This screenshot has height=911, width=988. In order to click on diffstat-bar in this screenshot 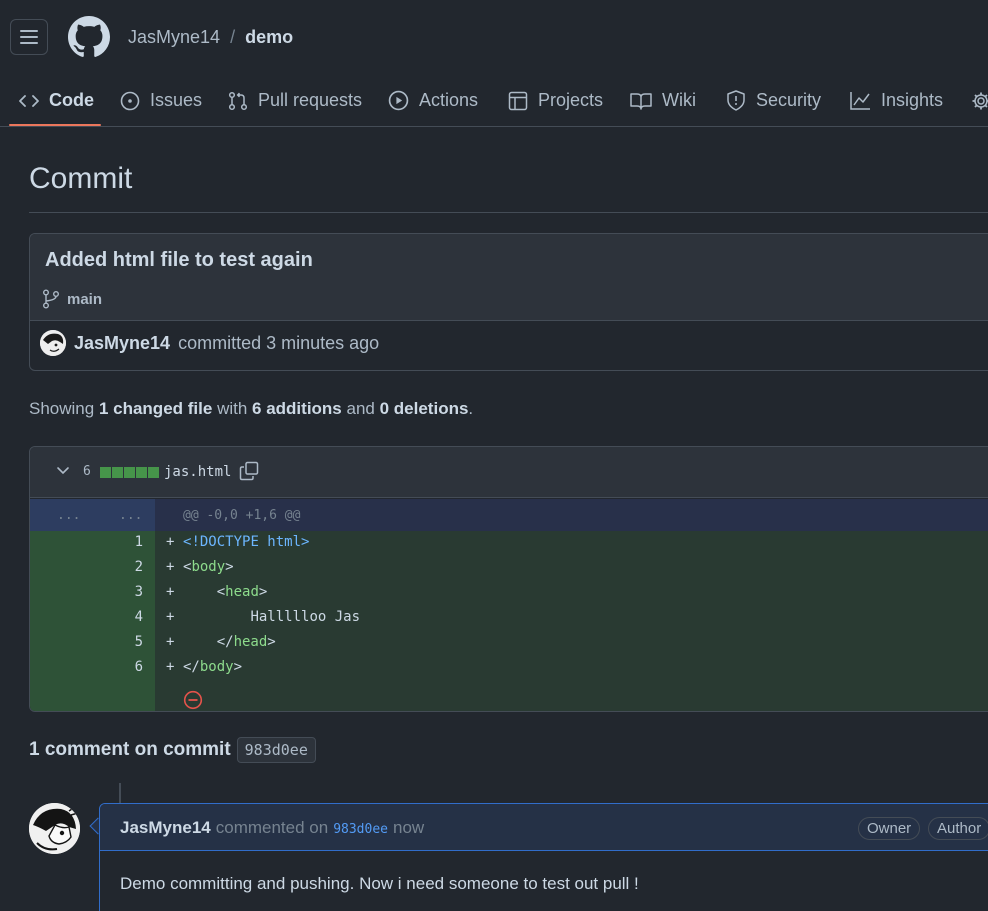, I will do `click(129, 472)`.